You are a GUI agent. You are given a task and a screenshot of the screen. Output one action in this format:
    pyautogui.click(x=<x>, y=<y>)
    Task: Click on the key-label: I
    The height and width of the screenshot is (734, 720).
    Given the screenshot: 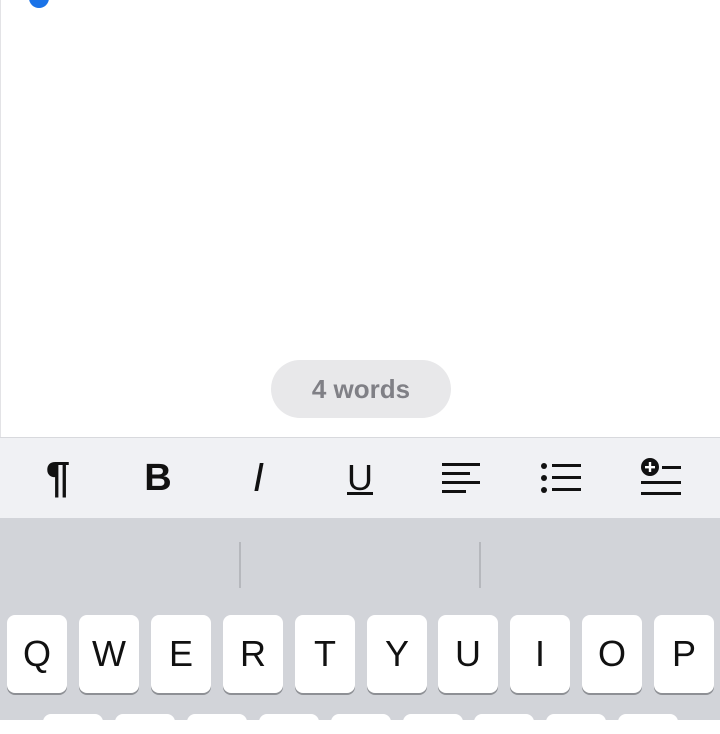 What is the action you would take?
    pyautogui.click(x=539, y=653)
    